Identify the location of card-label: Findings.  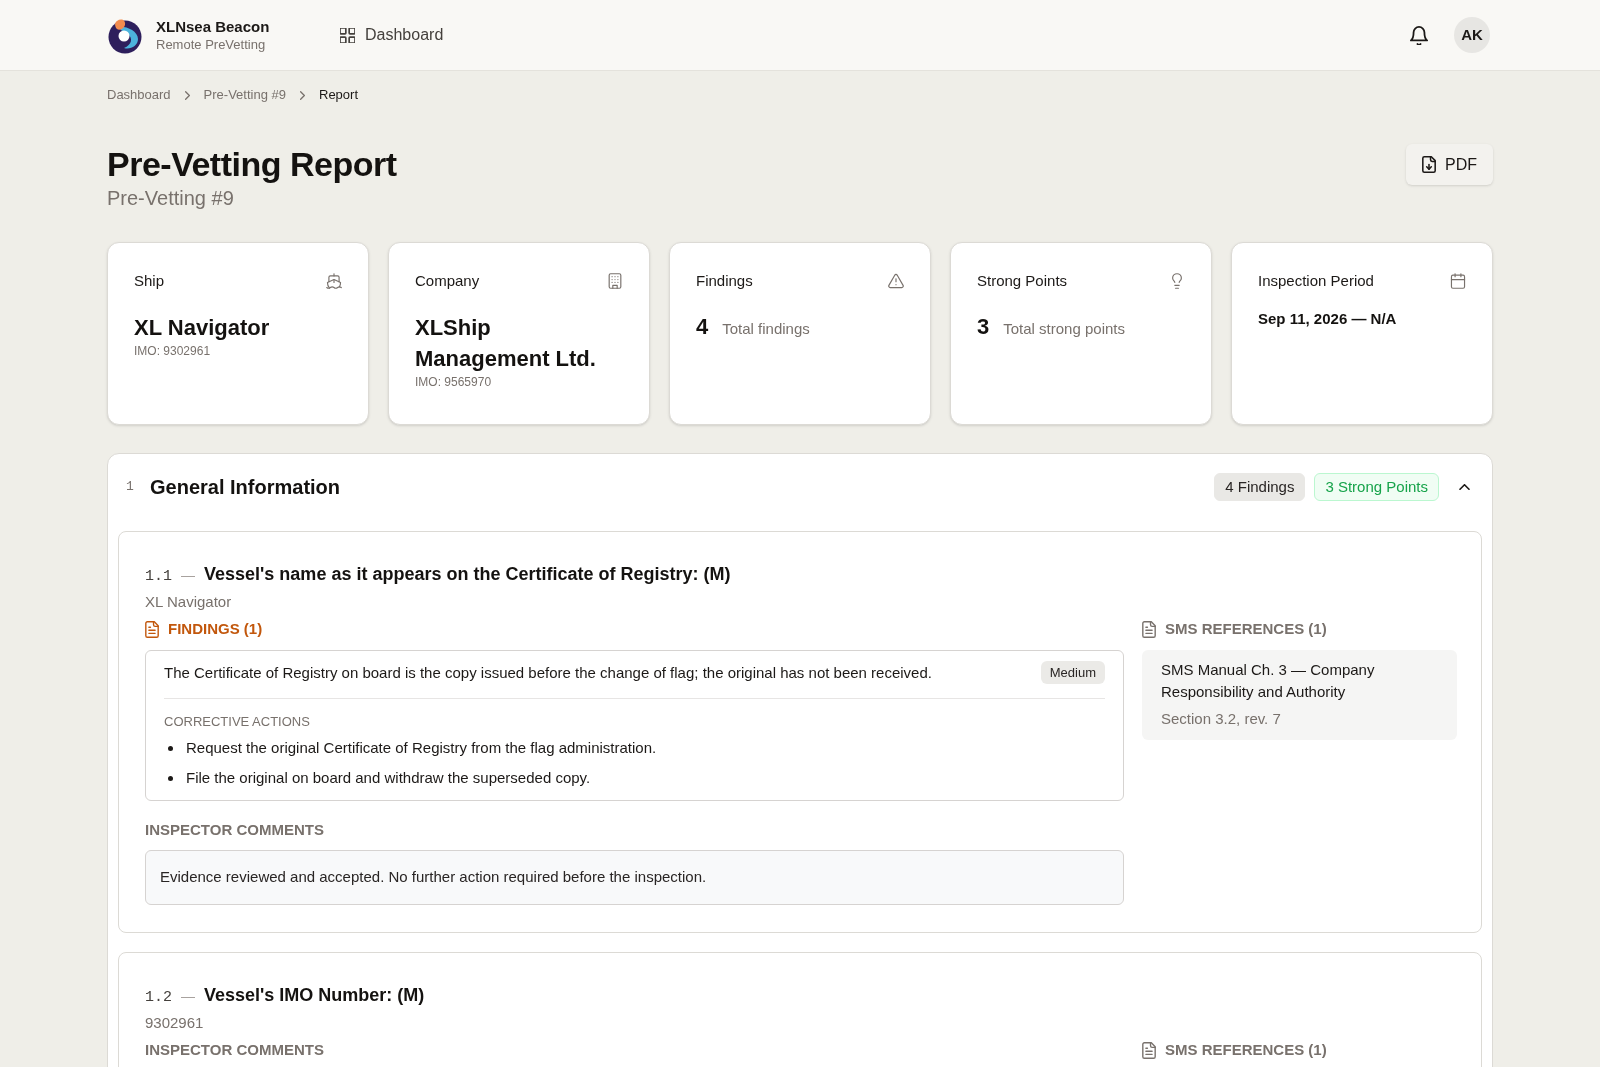
(724, 281).